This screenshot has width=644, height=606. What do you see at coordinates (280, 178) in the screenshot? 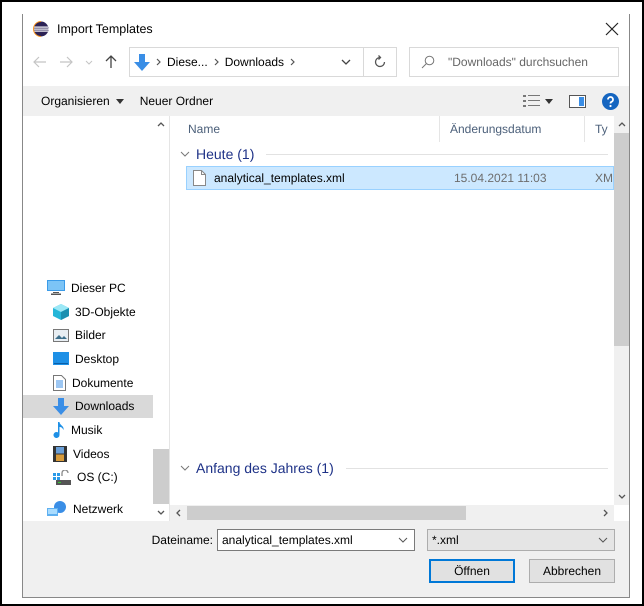
I see `file-name: analytical_templates.xml` at bounding box center [280, 178].